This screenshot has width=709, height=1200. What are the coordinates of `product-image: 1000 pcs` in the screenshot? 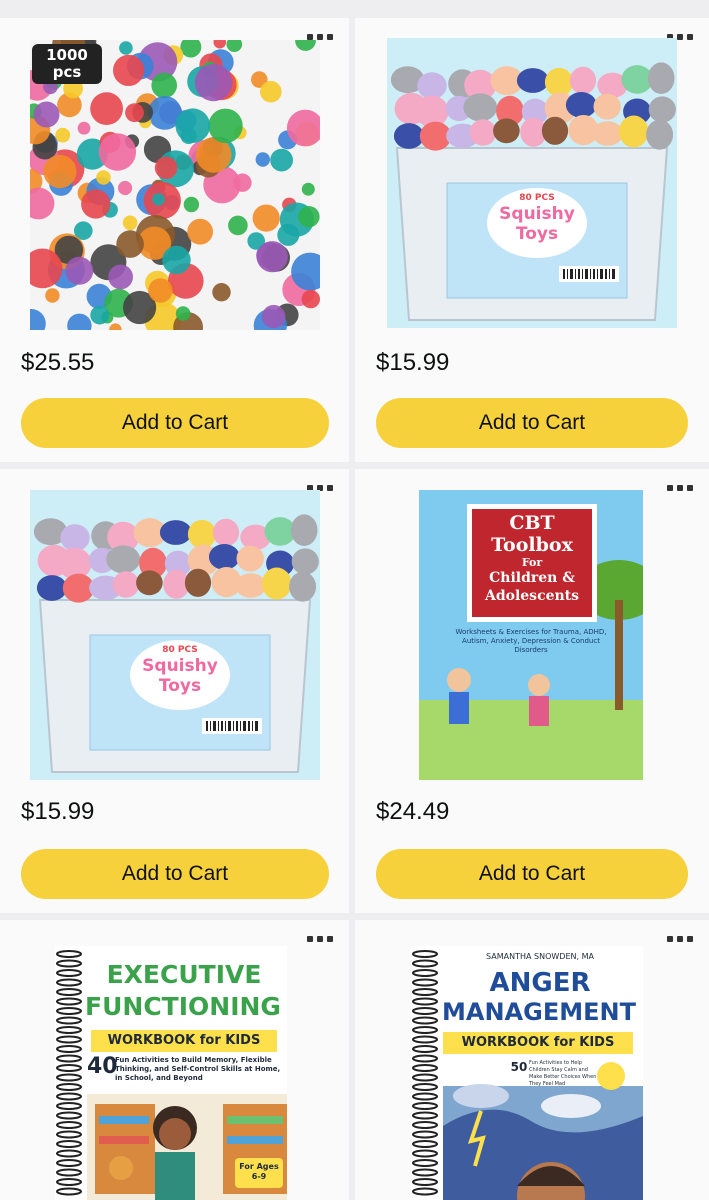 It's located at (175, 185).